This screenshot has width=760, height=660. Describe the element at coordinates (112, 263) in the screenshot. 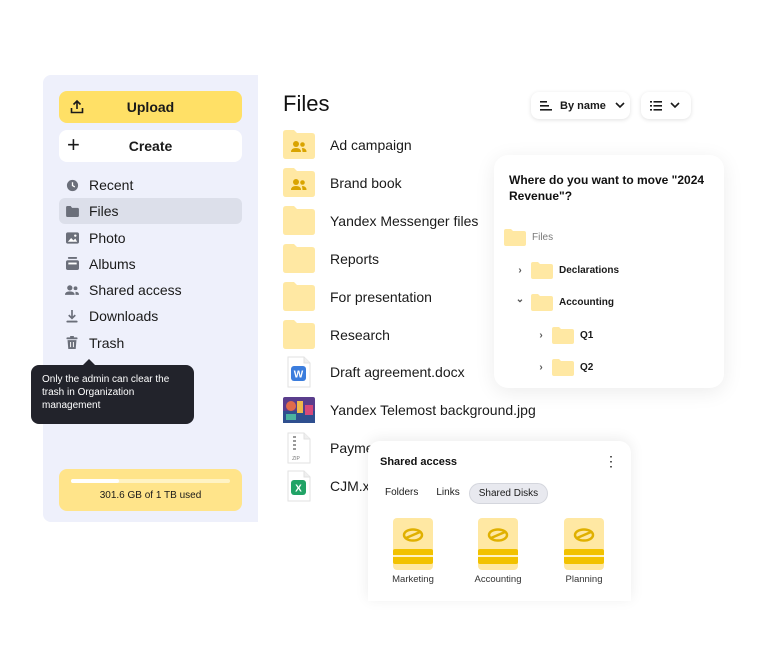

I see `sidebar-item-label: Albums` at that location.